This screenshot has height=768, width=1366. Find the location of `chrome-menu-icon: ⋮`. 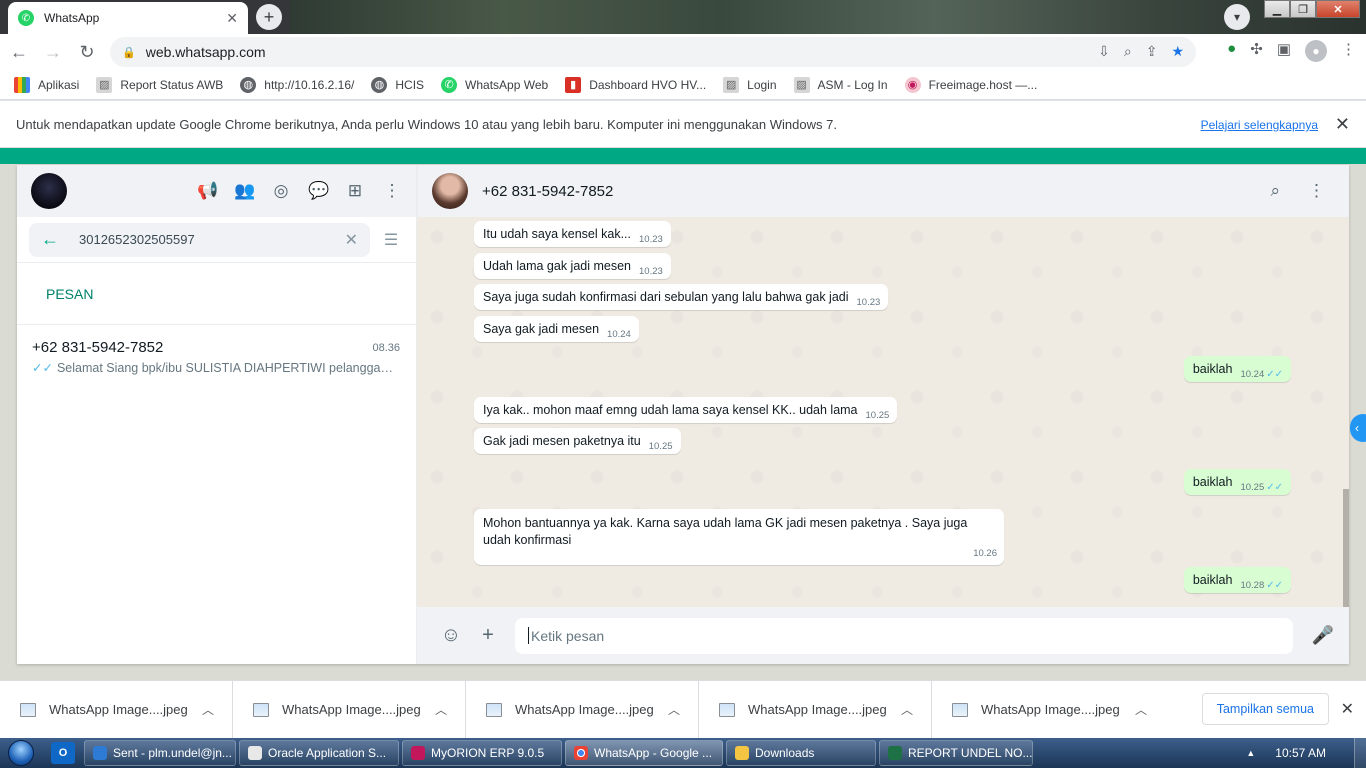

chrome-menu-icon: ⋮ is located at coordinates (1348, 51).